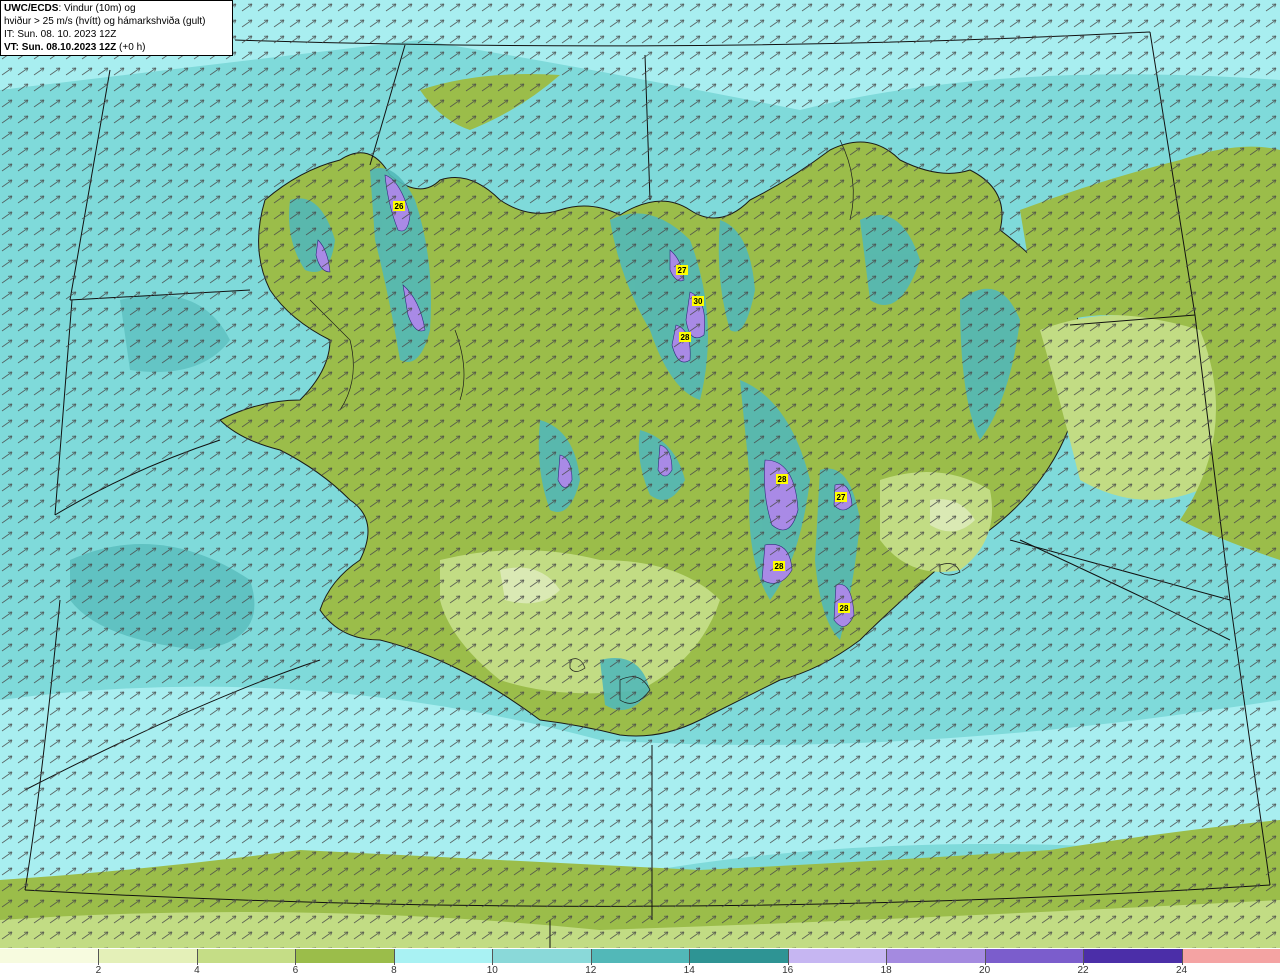 Image resolution: width=1280 pixels, height=978 pixels. I want to click on color-scale-label: 20, so click(985, 970).